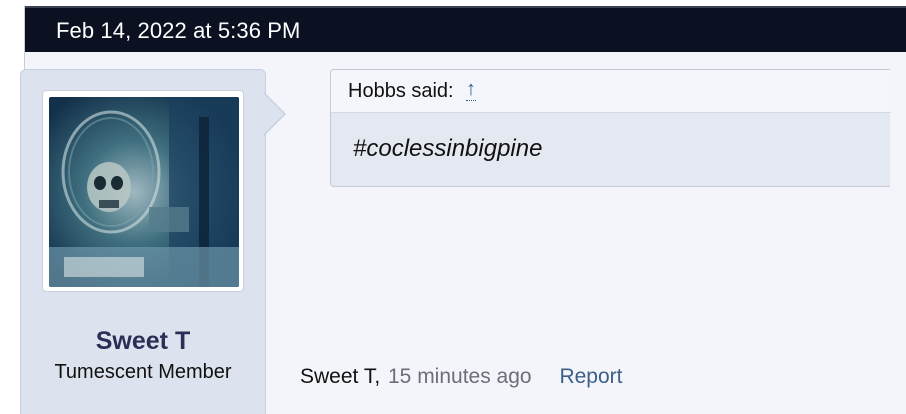 This screenshot has width=906, height=414. Describe the element at coordinates (465, 29) in the screenshot. I see `post-header: Feb 14, 2022 at 5:36 PM` at that location.